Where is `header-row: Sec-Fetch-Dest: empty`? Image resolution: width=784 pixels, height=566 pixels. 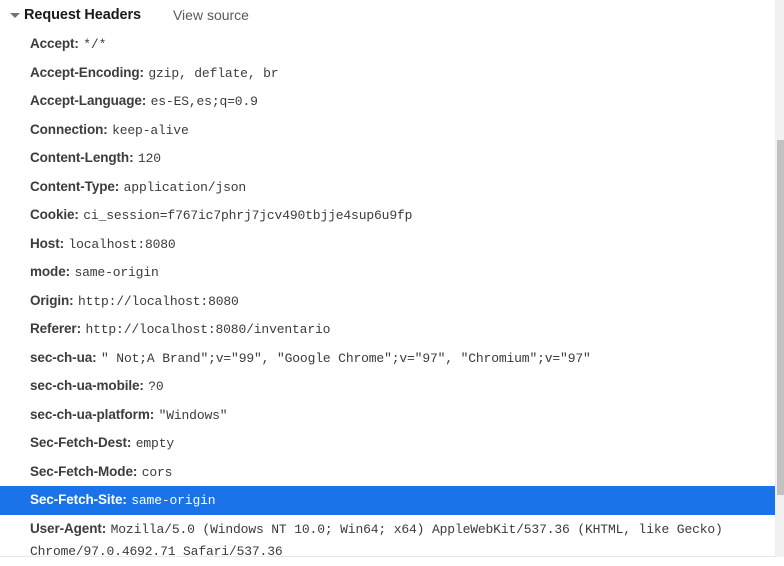 header-row: Sec-Fetch-Dest: empty is located at coordinates (392, 443).